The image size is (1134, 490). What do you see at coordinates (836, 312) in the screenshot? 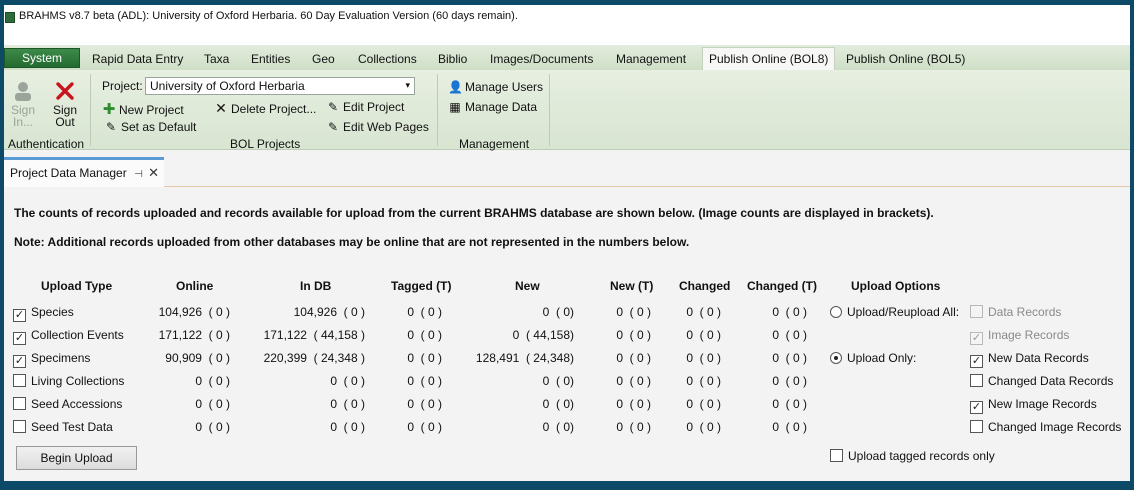
I see `radio-circle` at bounding box center [836, 312].